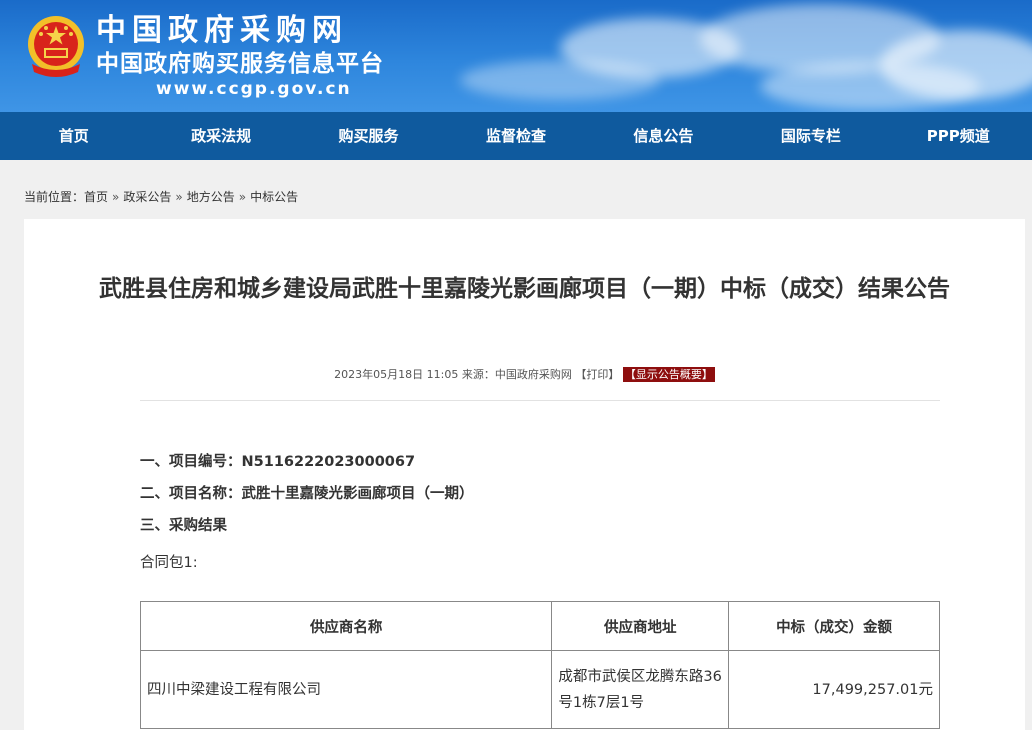 This screenshot has height=730, width=1032. Describe the element at coordinates (524, 289) in the screenshot. I see `page-title: 武胜县住房和城乡建设局武胜十里嘉陵光影画廊项目（一期）中标（成交）结果公告` at that location.